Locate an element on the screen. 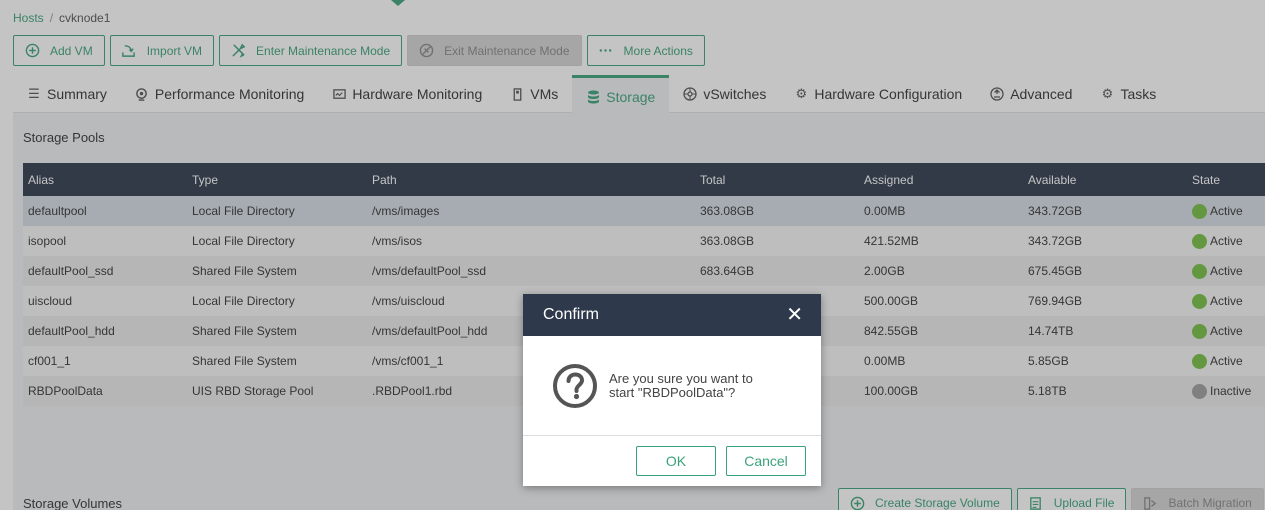 This screenshot has width=1265, height=510. dialog-header: Confirm ✕ is located at coordinates (672, 315).